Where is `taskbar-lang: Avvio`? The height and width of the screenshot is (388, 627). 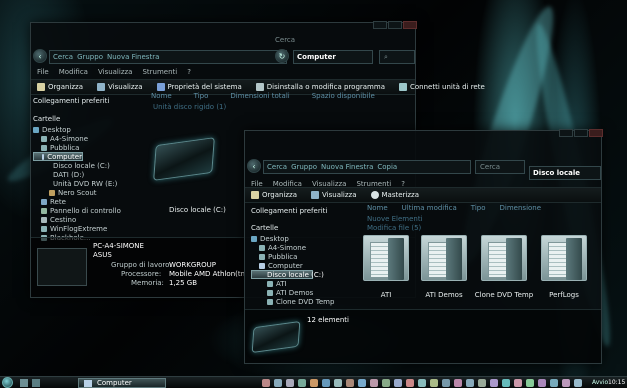 taskbar-lang: Avvio is located at coordinates (600, 382).